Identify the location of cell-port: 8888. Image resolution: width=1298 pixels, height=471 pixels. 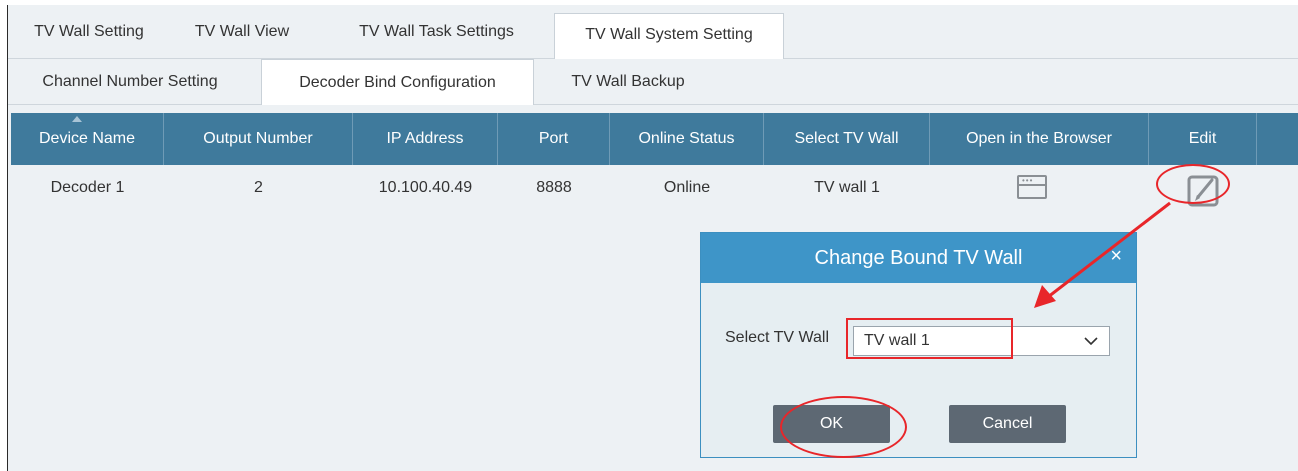
(554, 187).